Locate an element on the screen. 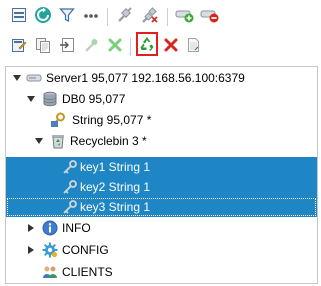  disconnect-button is located at coordinates (150, 15).